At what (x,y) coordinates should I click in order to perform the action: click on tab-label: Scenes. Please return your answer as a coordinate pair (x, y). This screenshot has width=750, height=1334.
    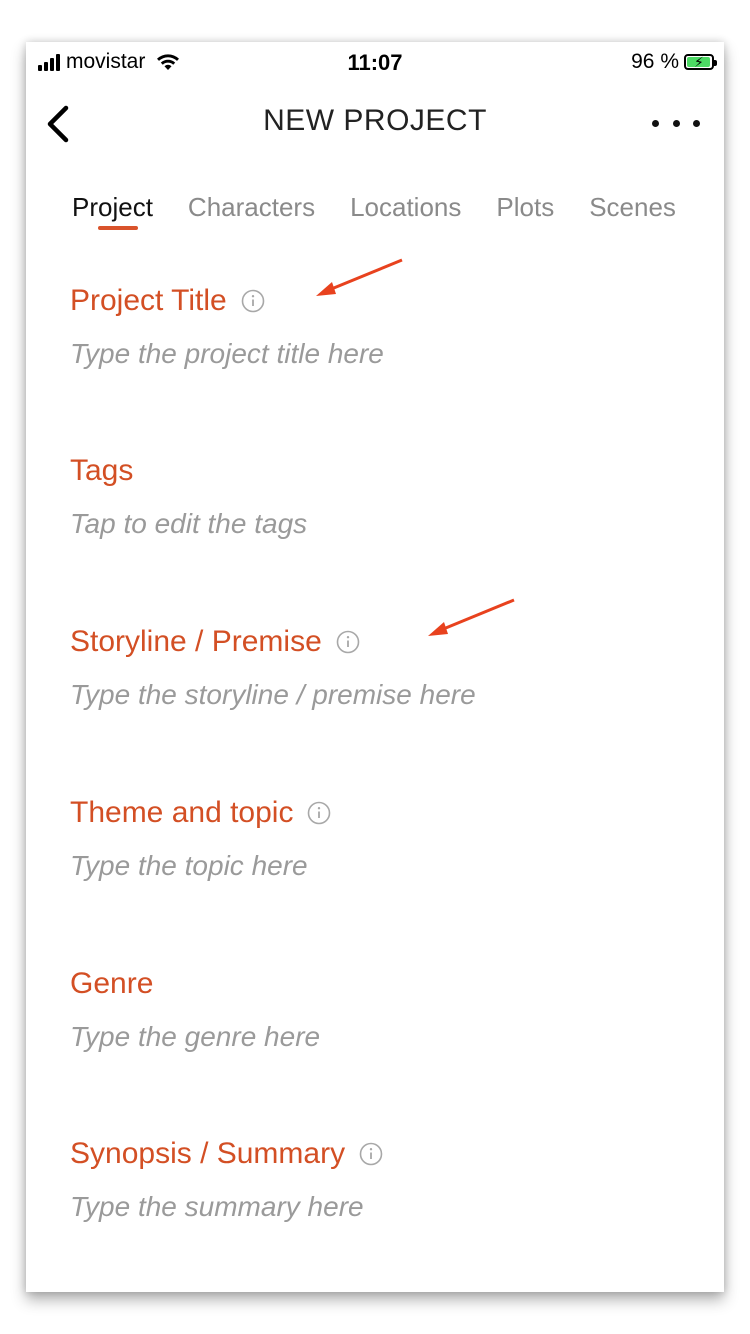
    Looking at the image, I should click on (632, 207).